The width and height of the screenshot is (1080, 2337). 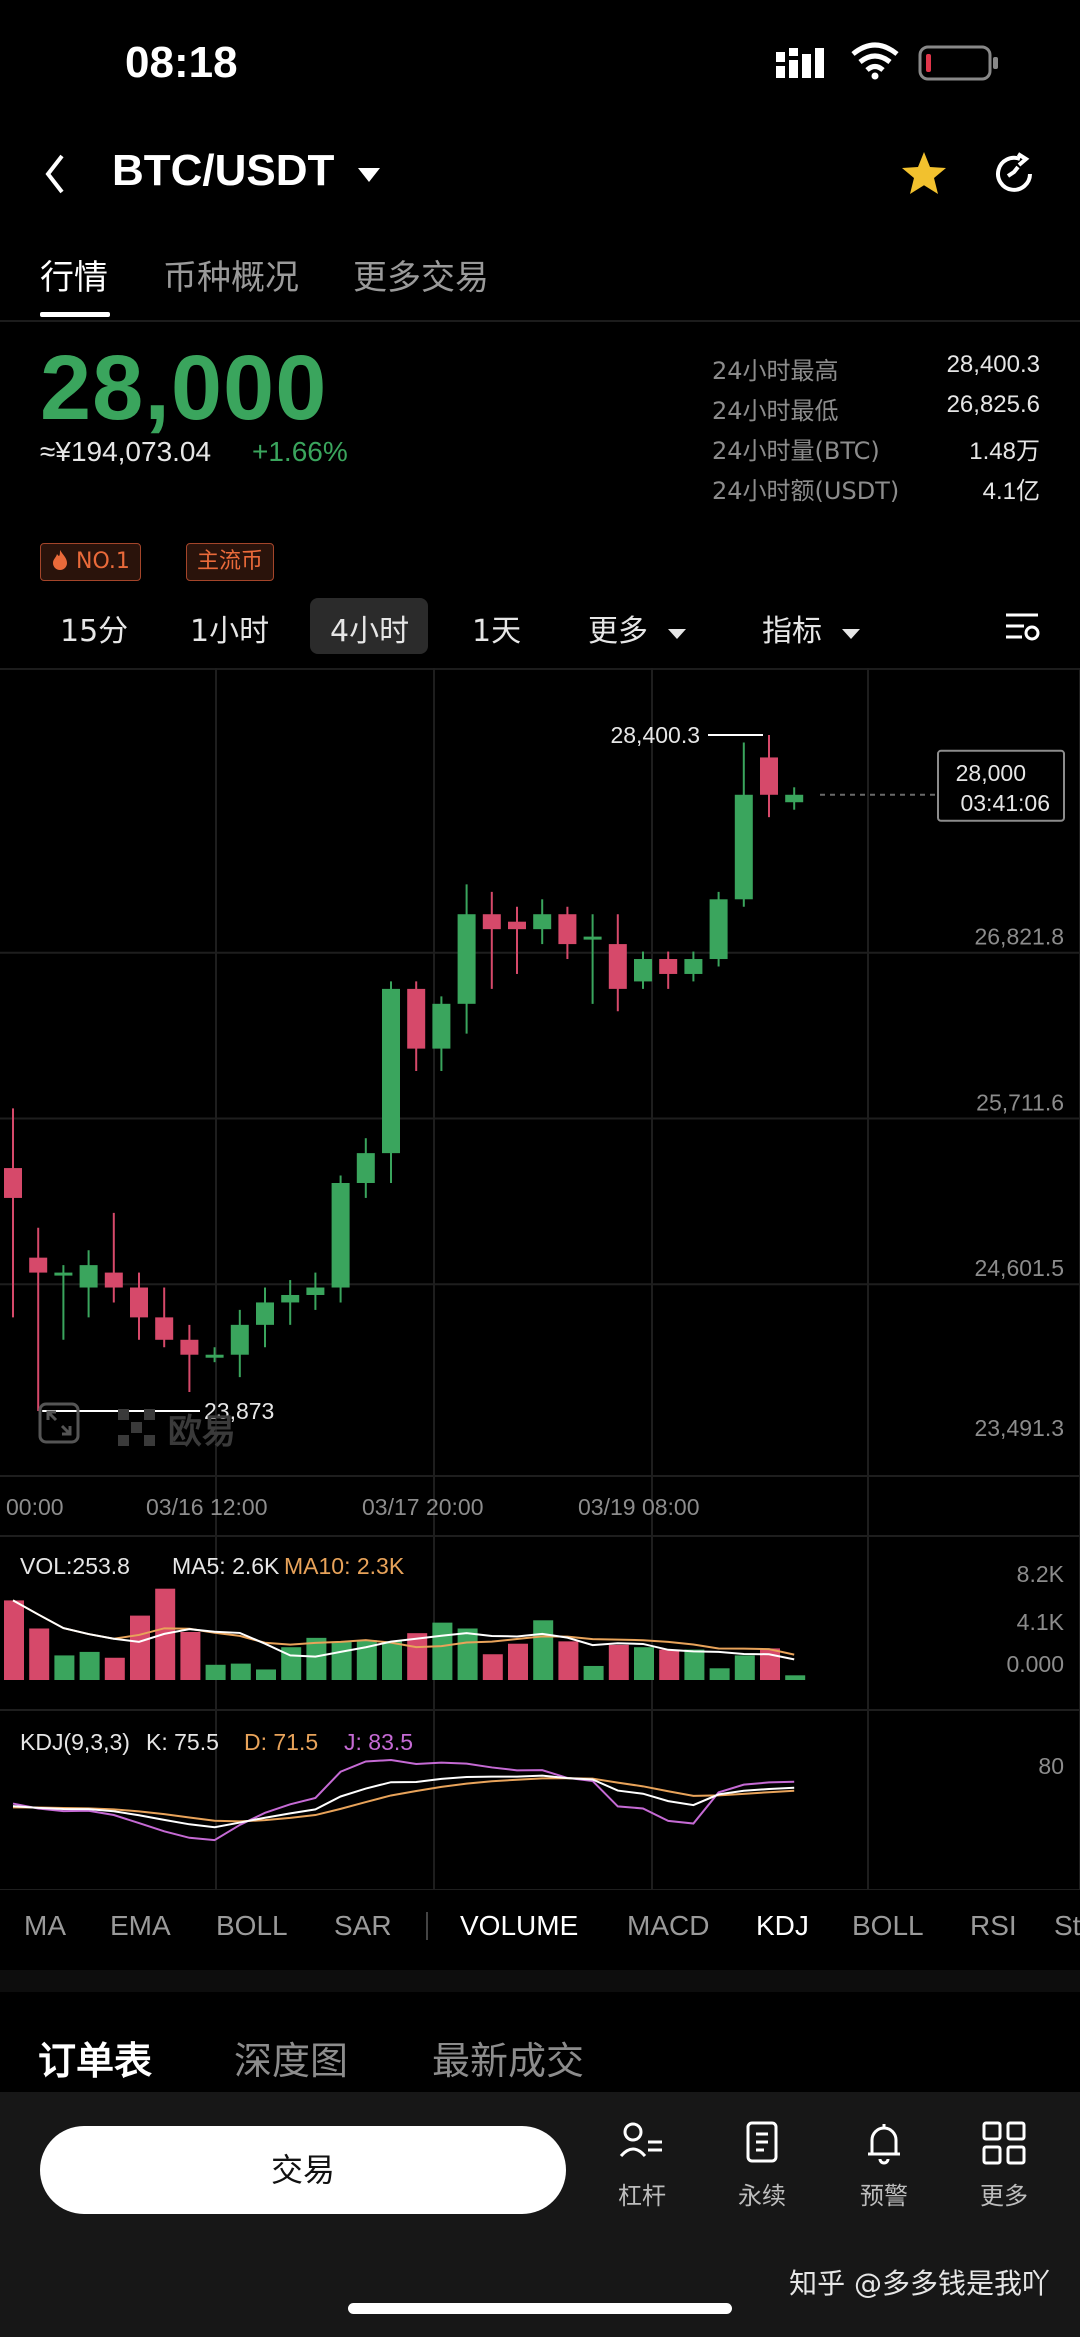 I want to click on nav-margin: 杠杆, so click(x=642, y=2165).